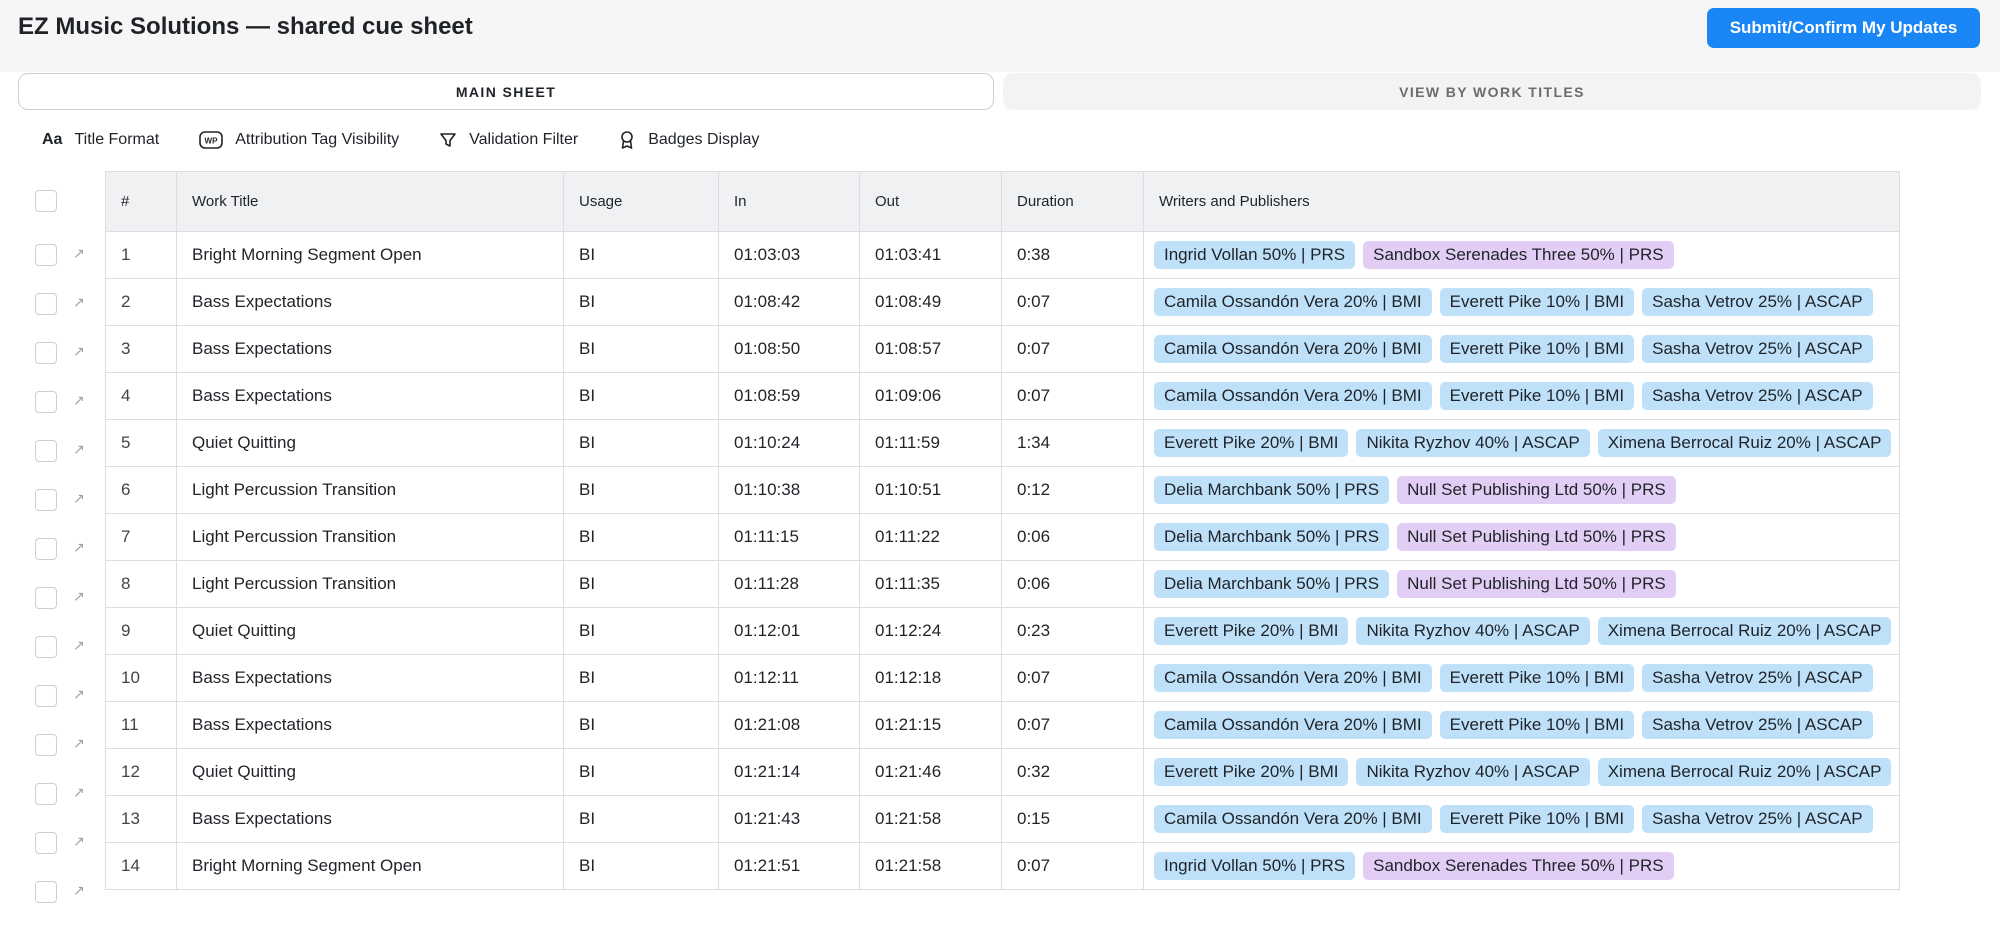 The image size is (2000, 929). I want to click on cell-out: 01:21:58, so click(930, 819).